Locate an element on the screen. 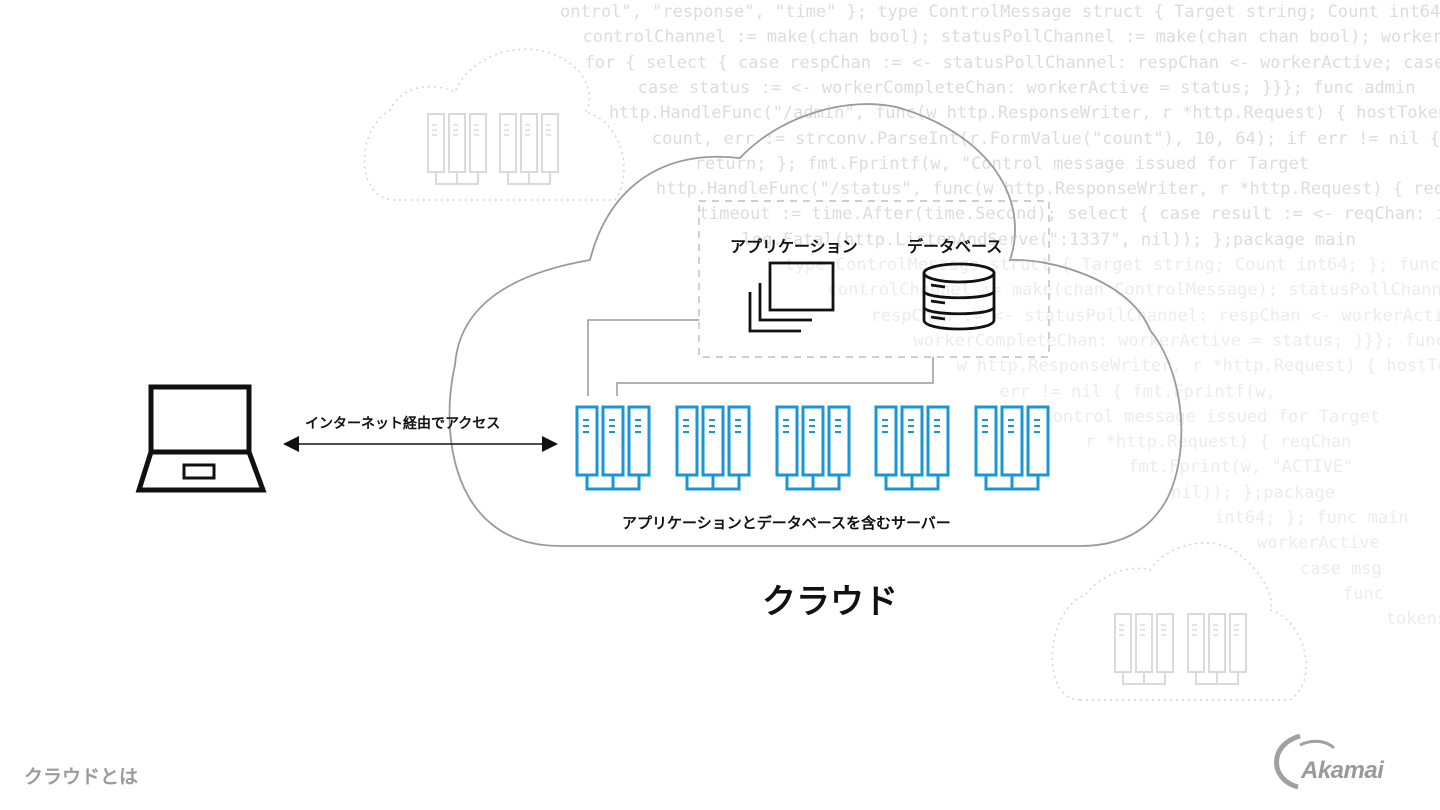 The height and width of the screenshot is (810, 1440). servers-label: アプリケーションとデータベースを含むサーバー is located at coordinates (786, 523).